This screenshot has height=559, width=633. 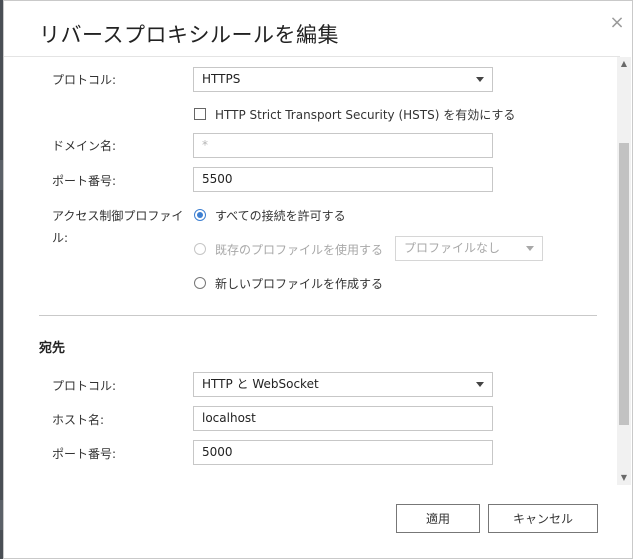 What do you see at coordinates (52, 348) in the screenshot?
I see `destination-section-title: 宛先` at bounding box center [52, 348].